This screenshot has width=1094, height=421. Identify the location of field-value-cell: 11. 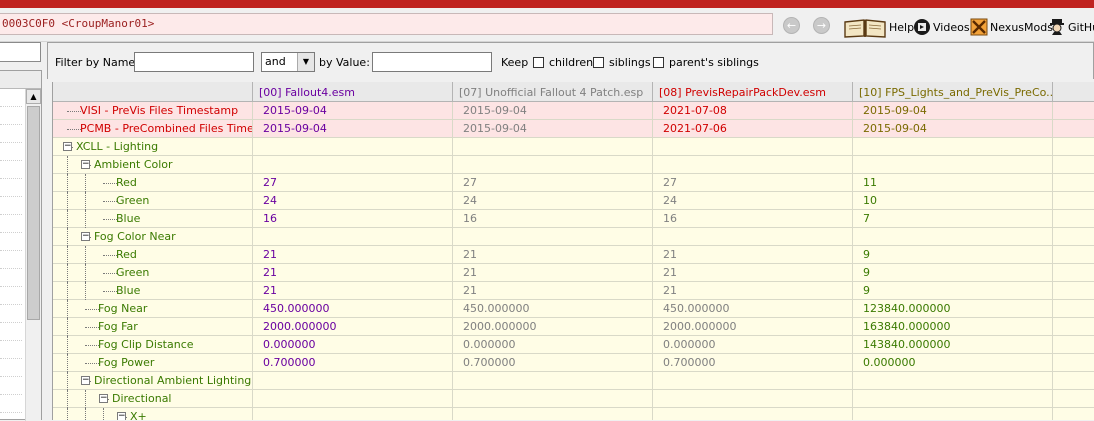
(953, 183).